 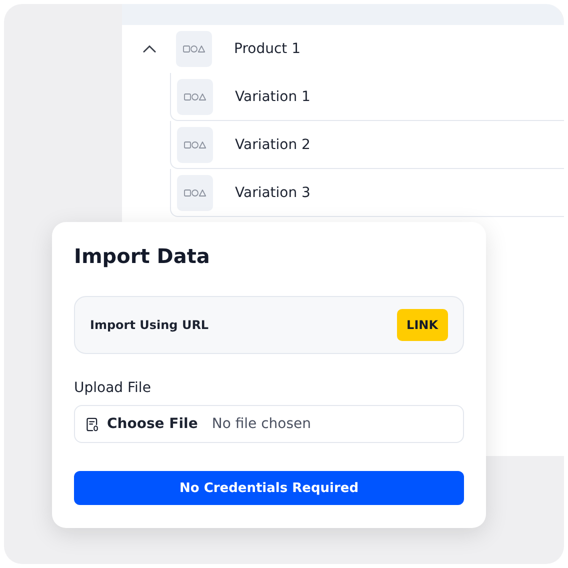 I want to click on file-input-field: Choose File No file chosen, so click(x=269, y=424).